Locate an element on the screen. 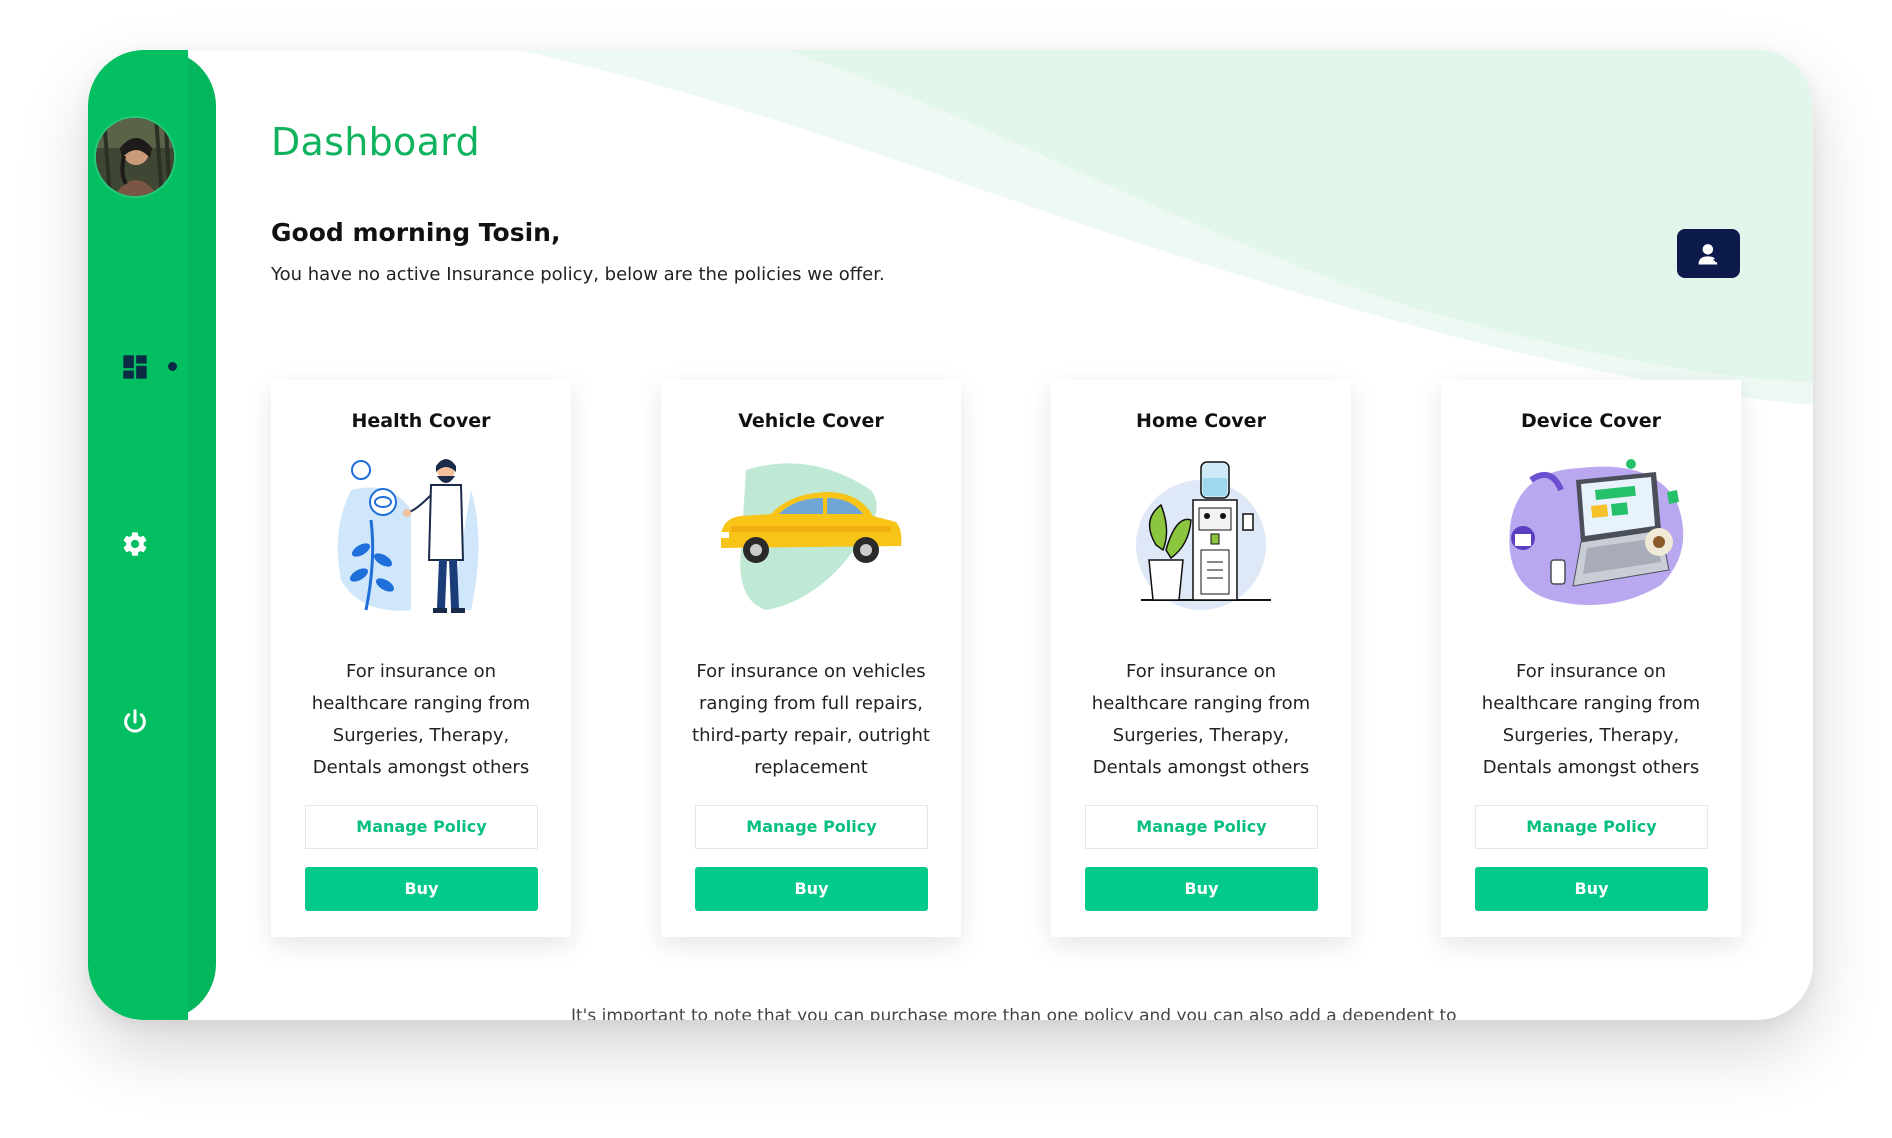 The image size is (1892, 1138). add-dependent-button is located at coordinates (1708, 253).